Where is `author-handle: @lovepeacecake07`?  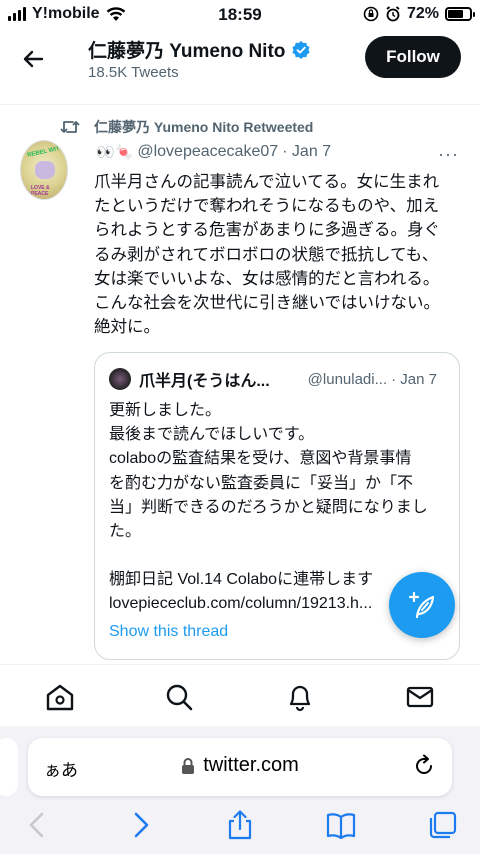
author-handle: @lovepeacecake07 is located at coordinates (207, 152).